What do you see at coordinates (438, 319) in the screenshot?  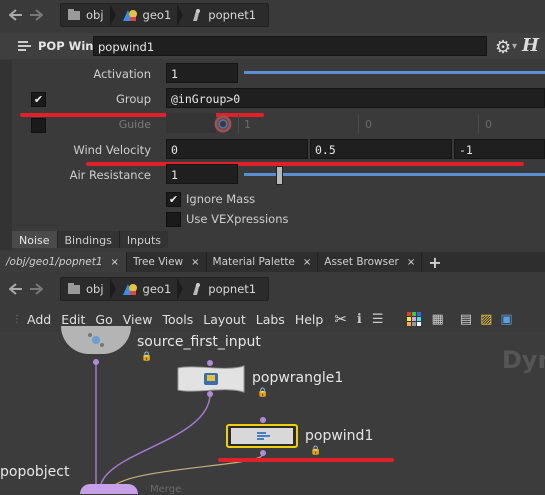 I see `grid-icon: ▦` at bounding box center [438, 319].